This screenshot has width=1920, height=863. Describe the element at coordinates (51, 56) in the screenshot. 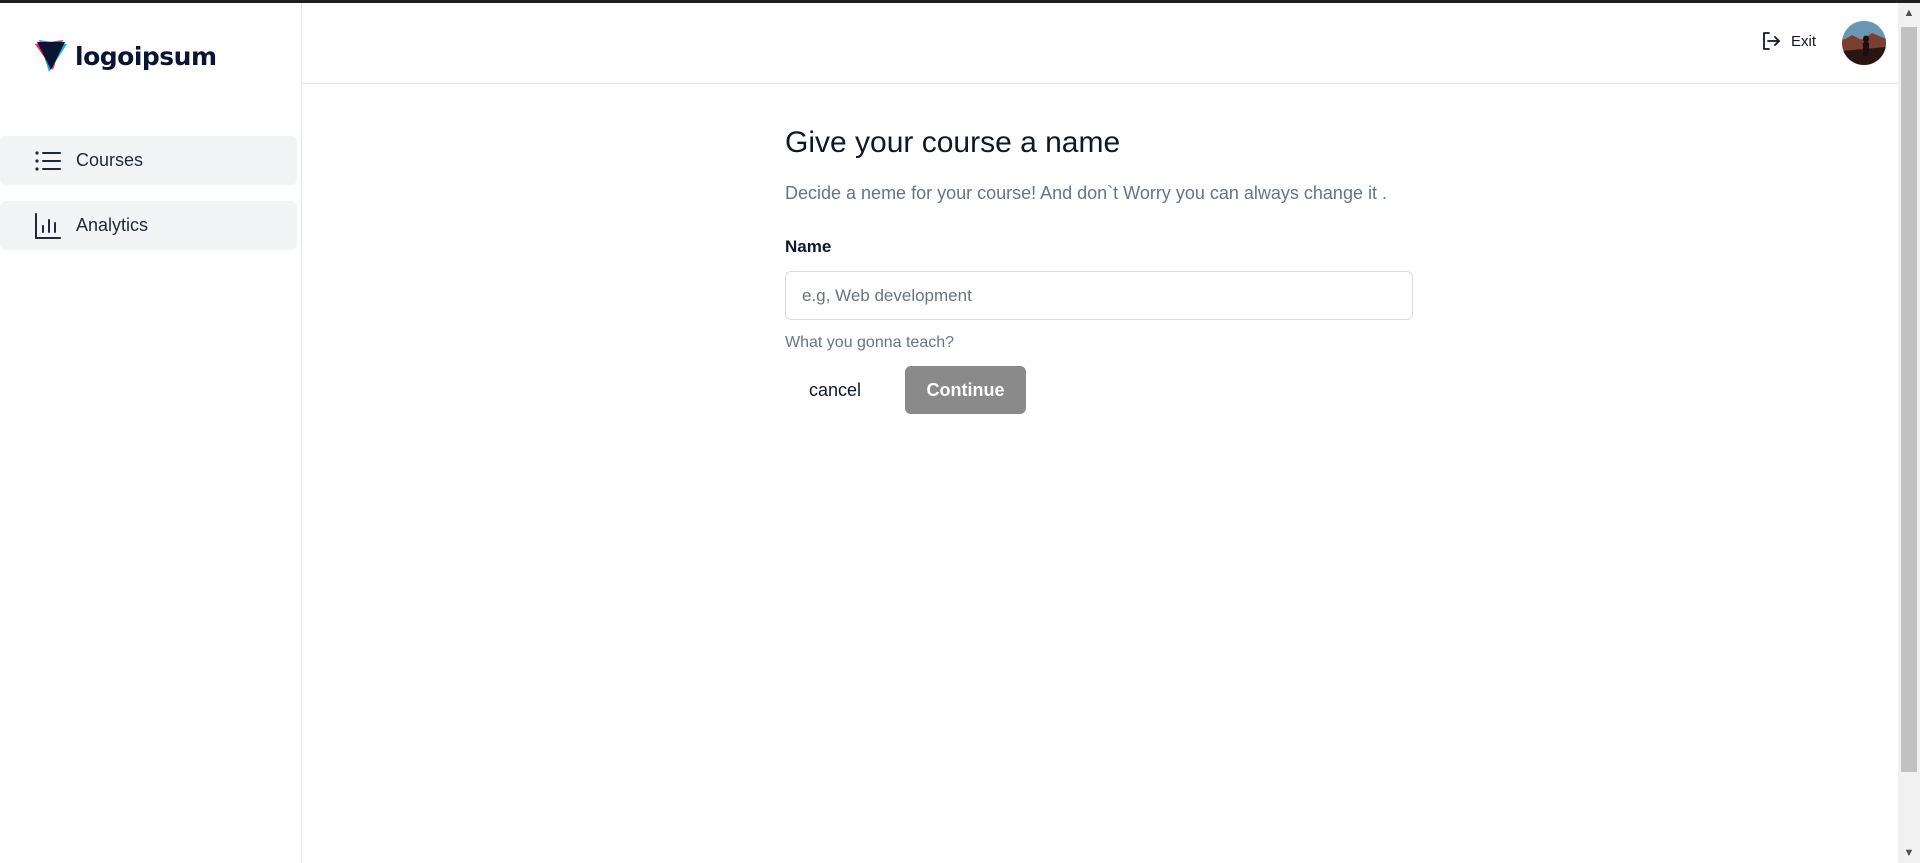

I see `logoipsum-icon` at that location.